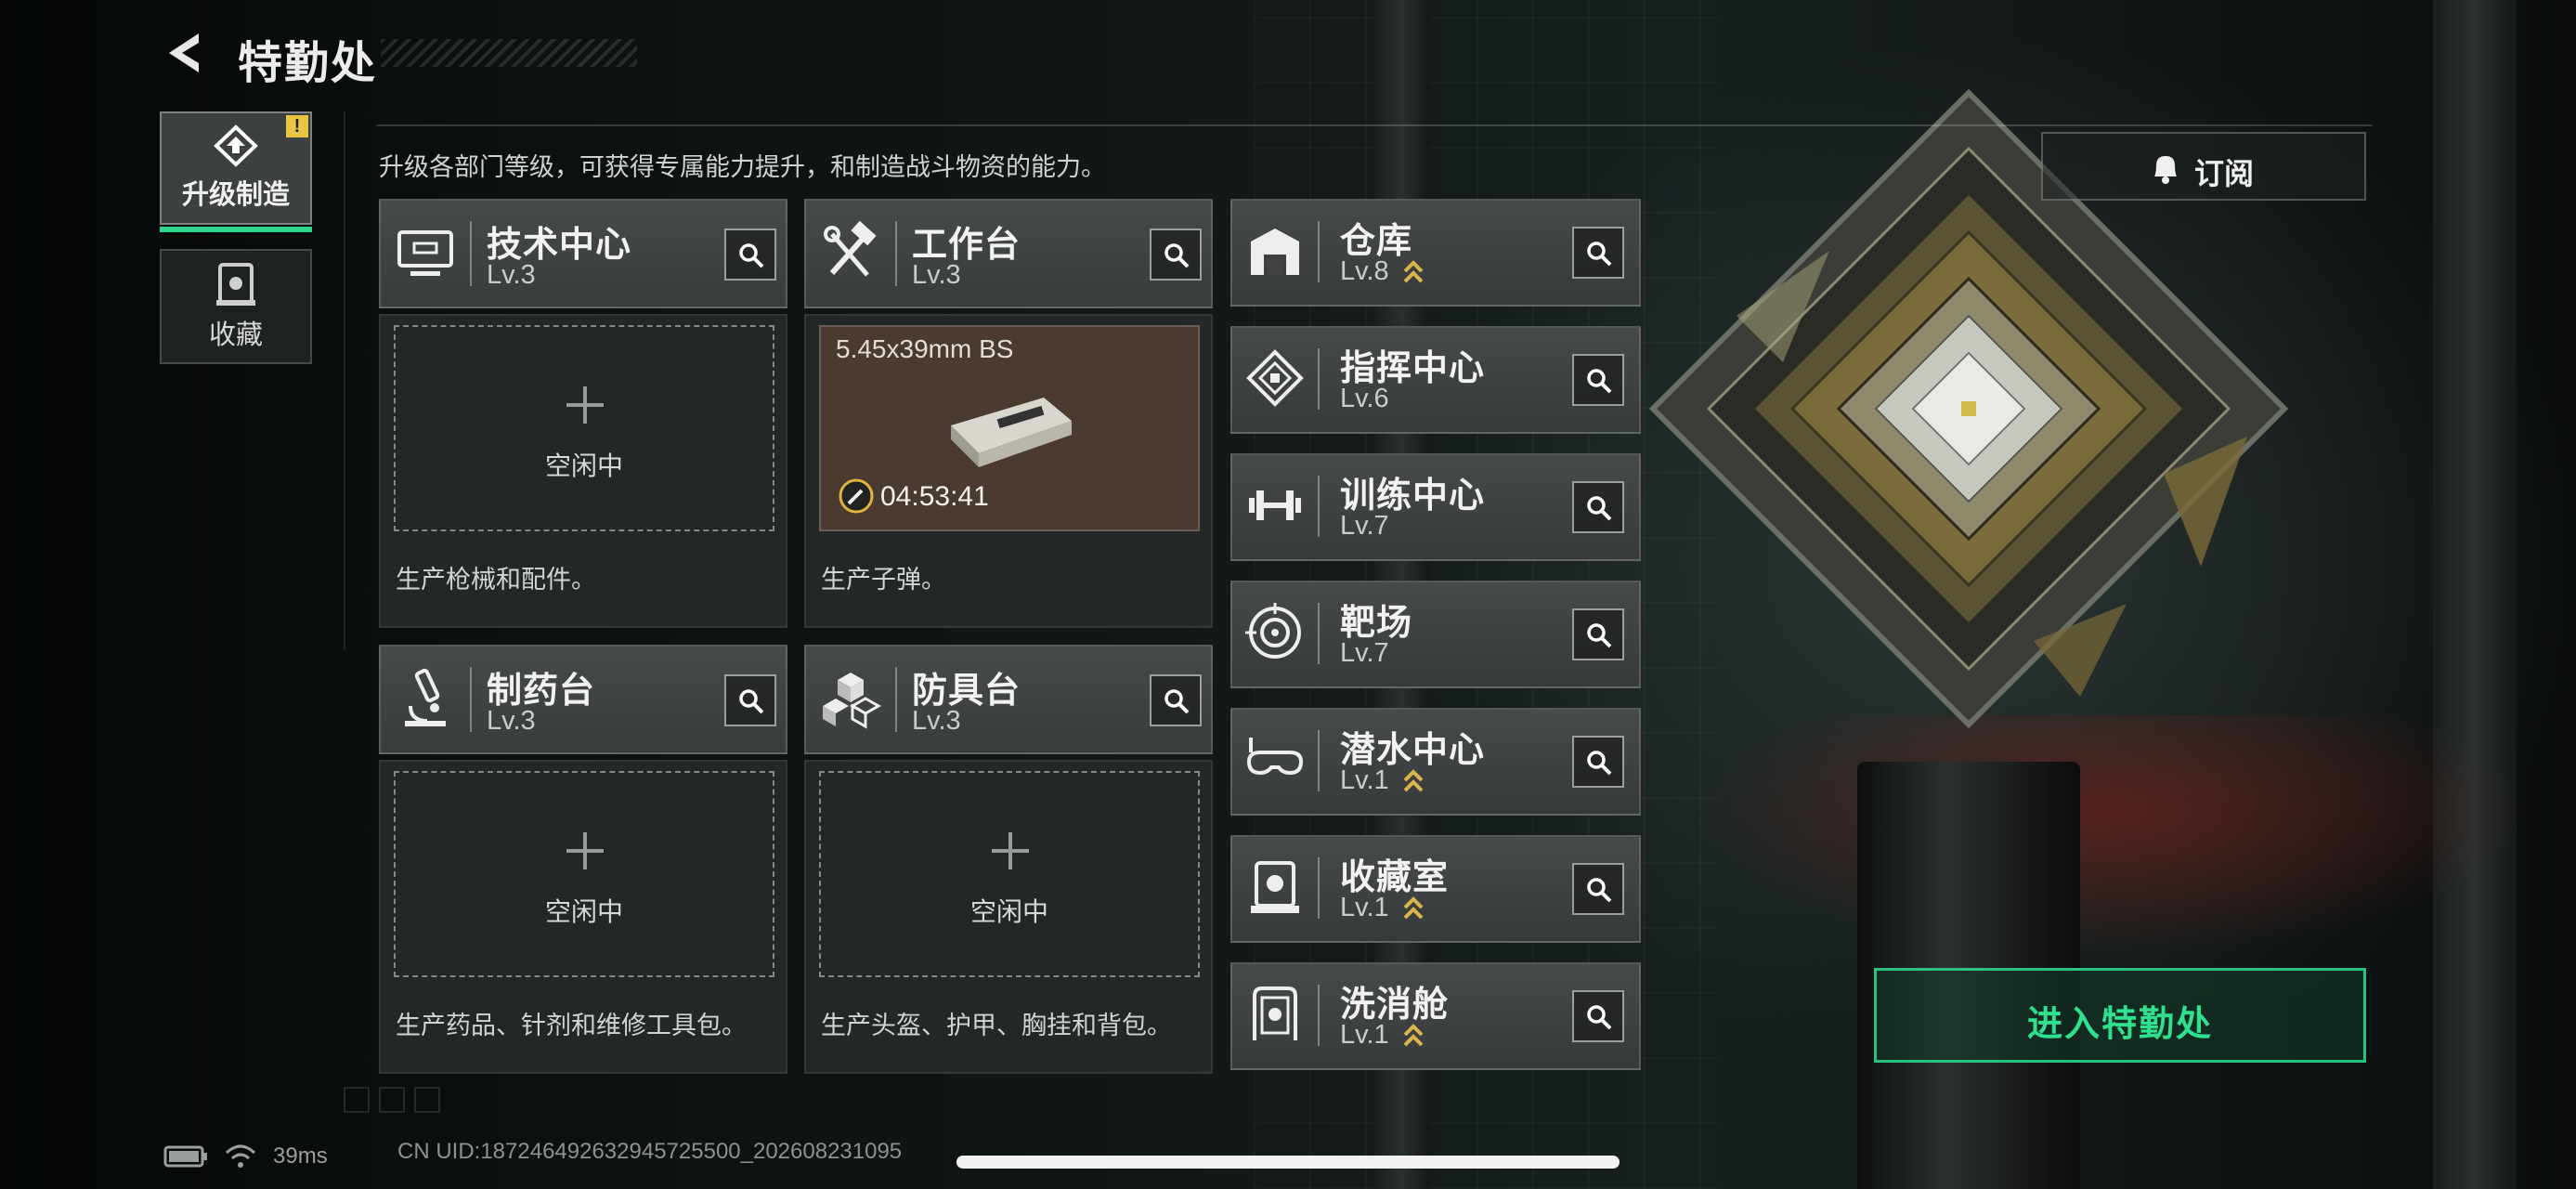 Image resolution: width=2576 pixels, height=1189 pixels. I want to click on facility-name: 仓库, so click(1376, 241).